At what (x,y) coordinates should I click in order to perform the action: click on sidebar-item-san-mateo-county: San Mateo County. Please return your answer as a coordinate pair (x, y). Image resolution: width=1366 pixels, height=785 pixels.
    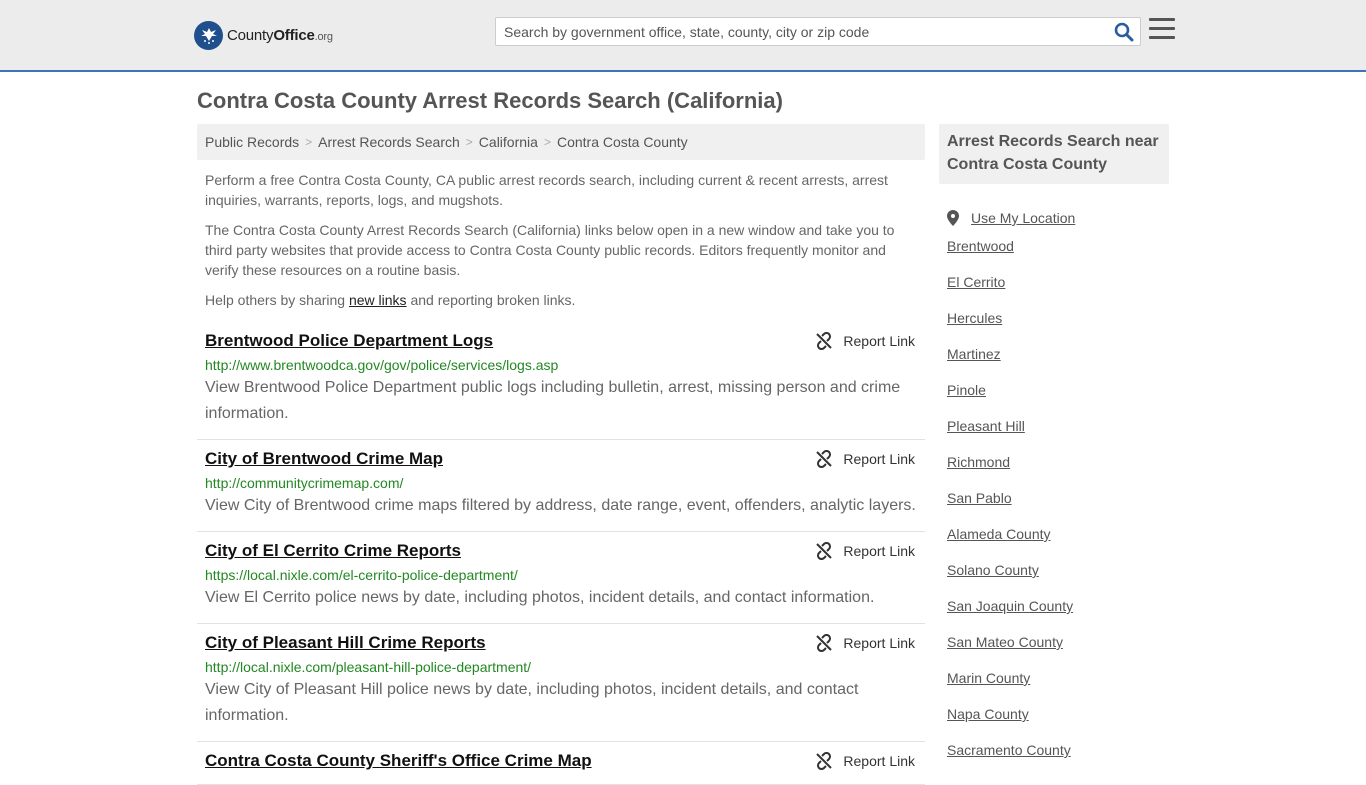
    Looking at the image, I should click on (1058, 650).